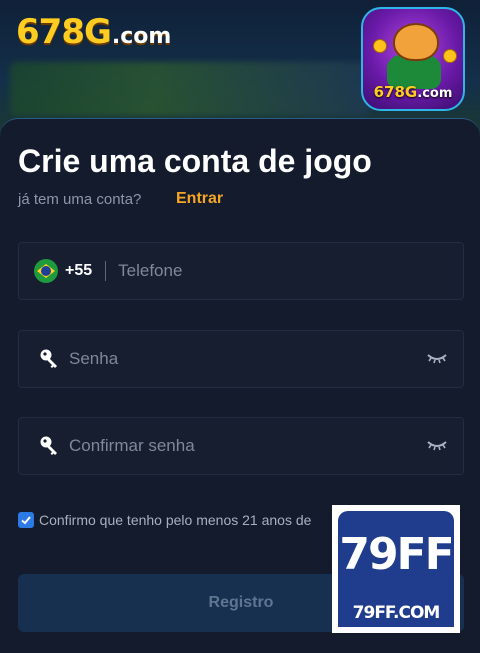 The image size is (480, 653). Describe the element at coordinates (141, 36) in the screenshot. I see `brand-logo-domain: .com` at that location.